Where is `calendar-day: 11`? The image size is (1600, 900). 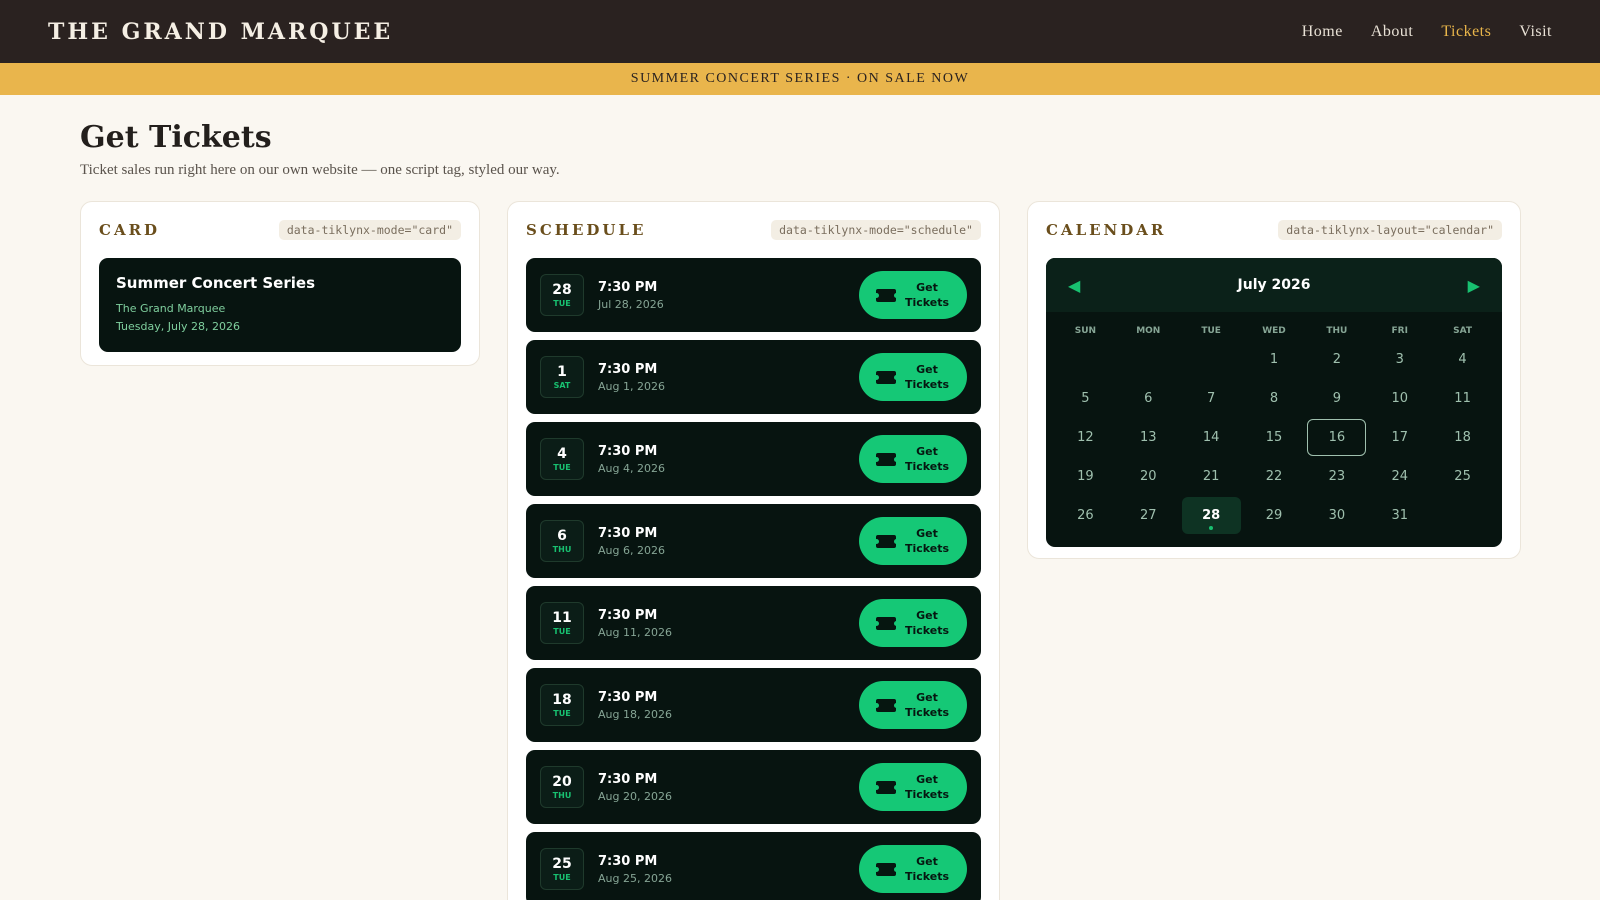 calendar-day: 11 is located at coordinates (1462, 398).